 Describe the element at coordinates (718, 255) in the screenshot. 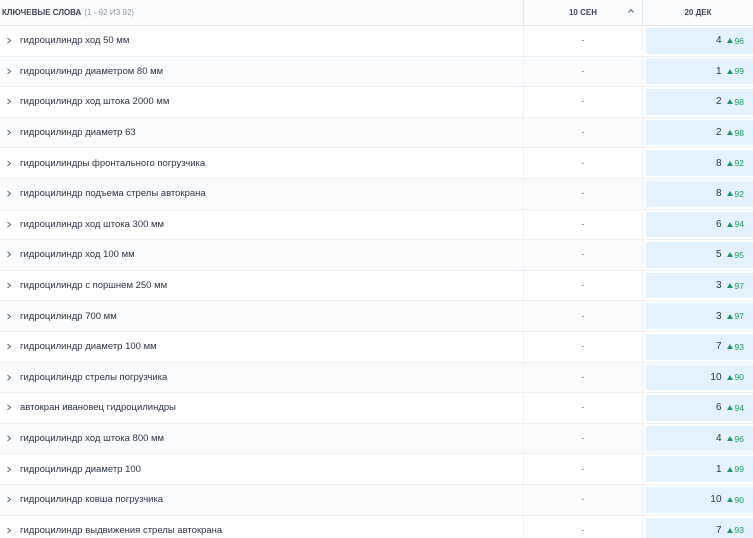

I see `date2-position: 5` at that location.